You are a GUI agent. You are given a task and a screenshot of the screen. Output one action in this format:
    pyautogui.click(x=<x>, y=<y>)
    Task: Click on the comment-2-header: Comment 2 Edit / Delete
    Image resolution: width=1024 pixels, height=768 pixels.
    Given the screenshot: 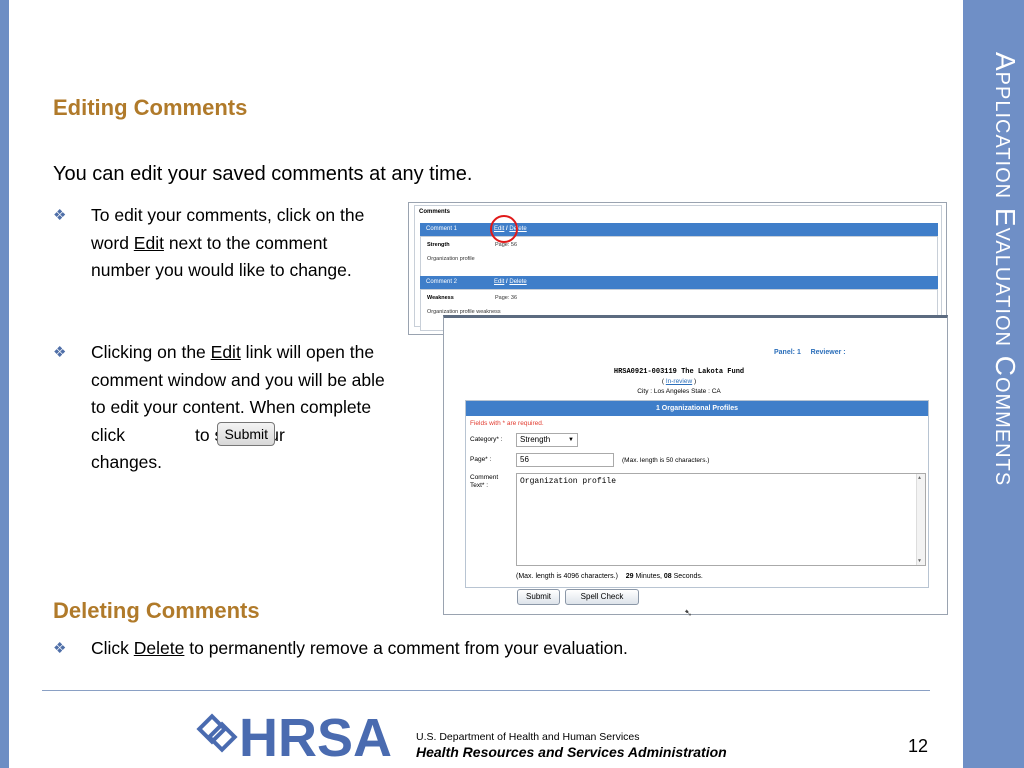 What is the action you would take?
    pyautogui.click(x=679, y=282)
    